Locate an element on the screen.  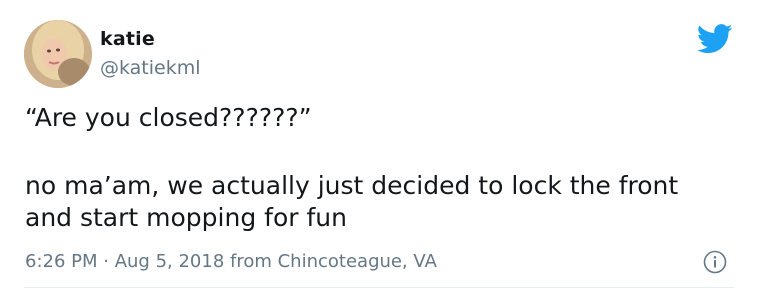
display-name: katie is located at coordinates (127, 39).